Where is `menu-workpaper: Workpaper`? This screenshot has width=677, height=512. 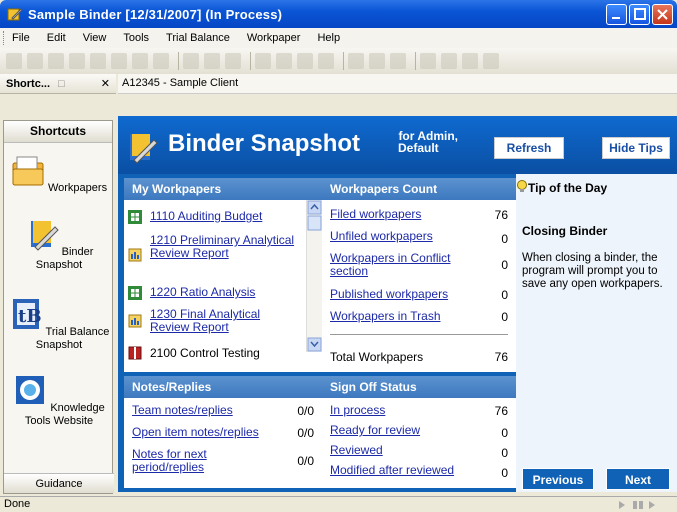 menu-workpaper: Workpaper is located at coordinates (274, 38).